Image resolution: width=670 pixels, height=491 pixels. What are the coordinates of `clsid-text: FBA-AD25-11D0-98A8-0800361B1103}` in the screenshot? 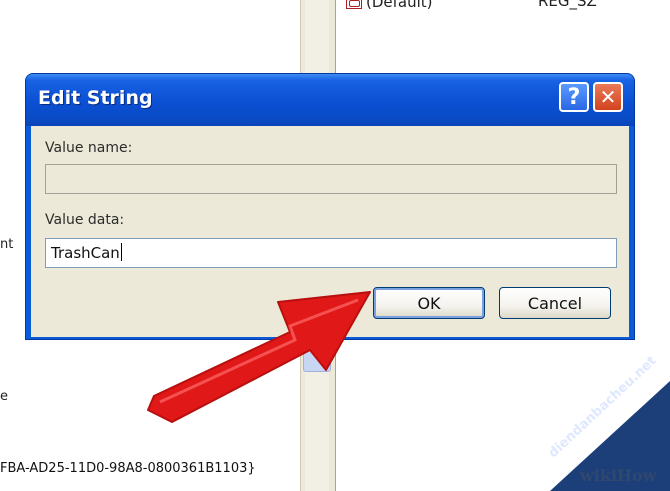 It's located at (128, 468).